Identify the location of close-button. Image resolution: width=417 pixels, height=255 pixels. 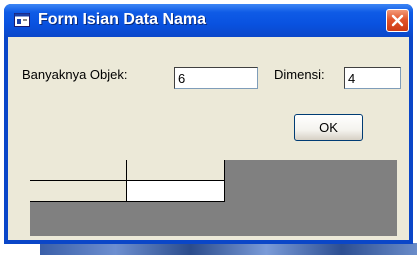
(397, 20).